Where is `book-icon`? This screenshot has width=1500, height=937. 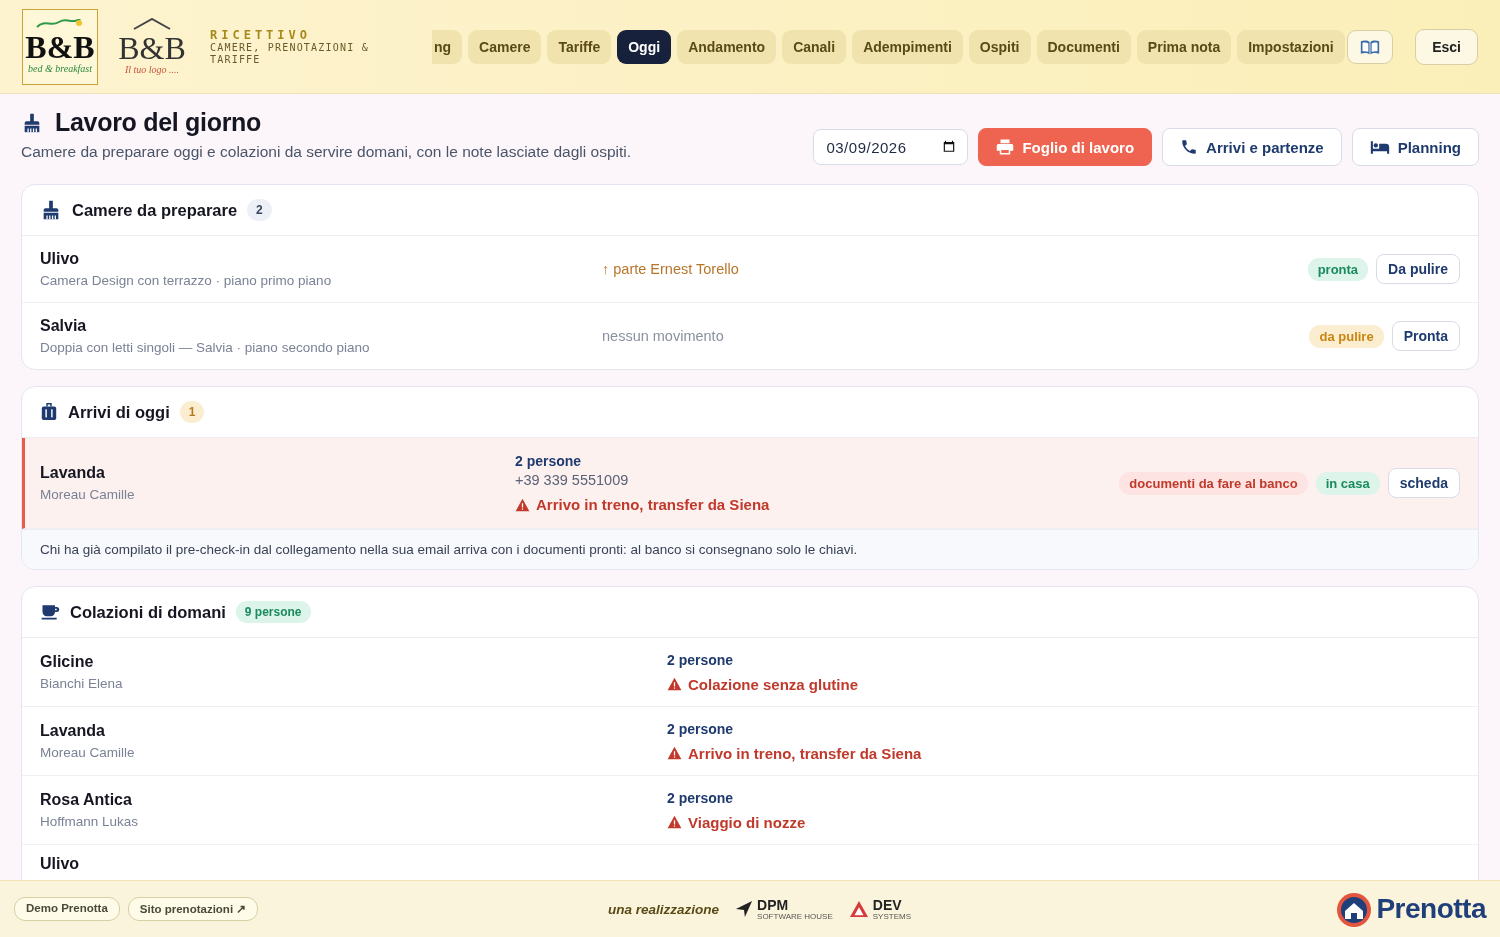 book-icon is located at coordinates (1370, 46).